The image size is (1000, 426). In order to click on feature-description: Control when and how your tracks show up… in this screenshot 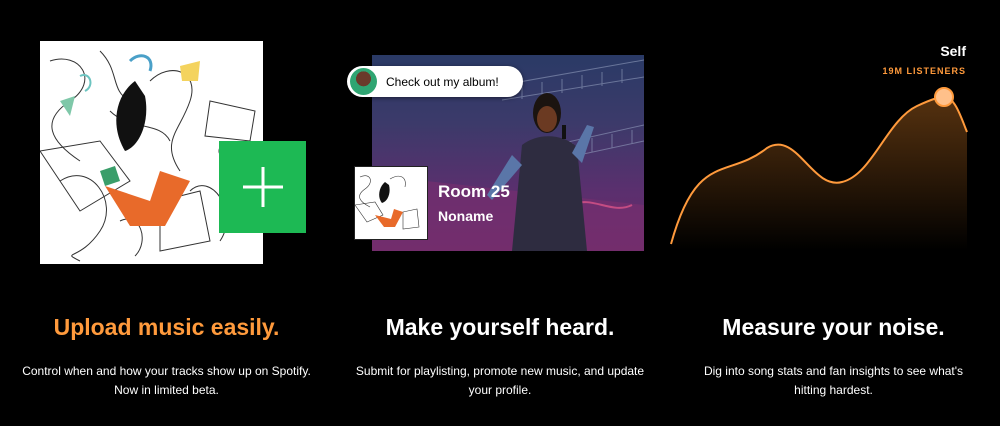, I will do `click(166, 380)`.